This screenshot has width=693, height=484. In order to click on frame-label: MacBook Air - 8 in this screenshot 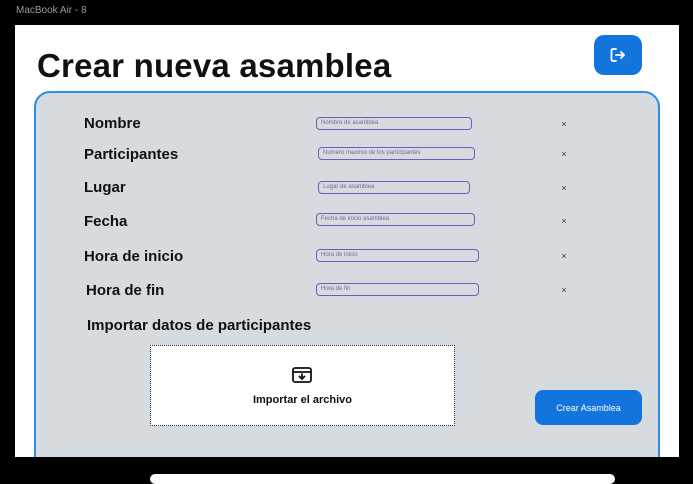, I will do `click(51, 10)`.